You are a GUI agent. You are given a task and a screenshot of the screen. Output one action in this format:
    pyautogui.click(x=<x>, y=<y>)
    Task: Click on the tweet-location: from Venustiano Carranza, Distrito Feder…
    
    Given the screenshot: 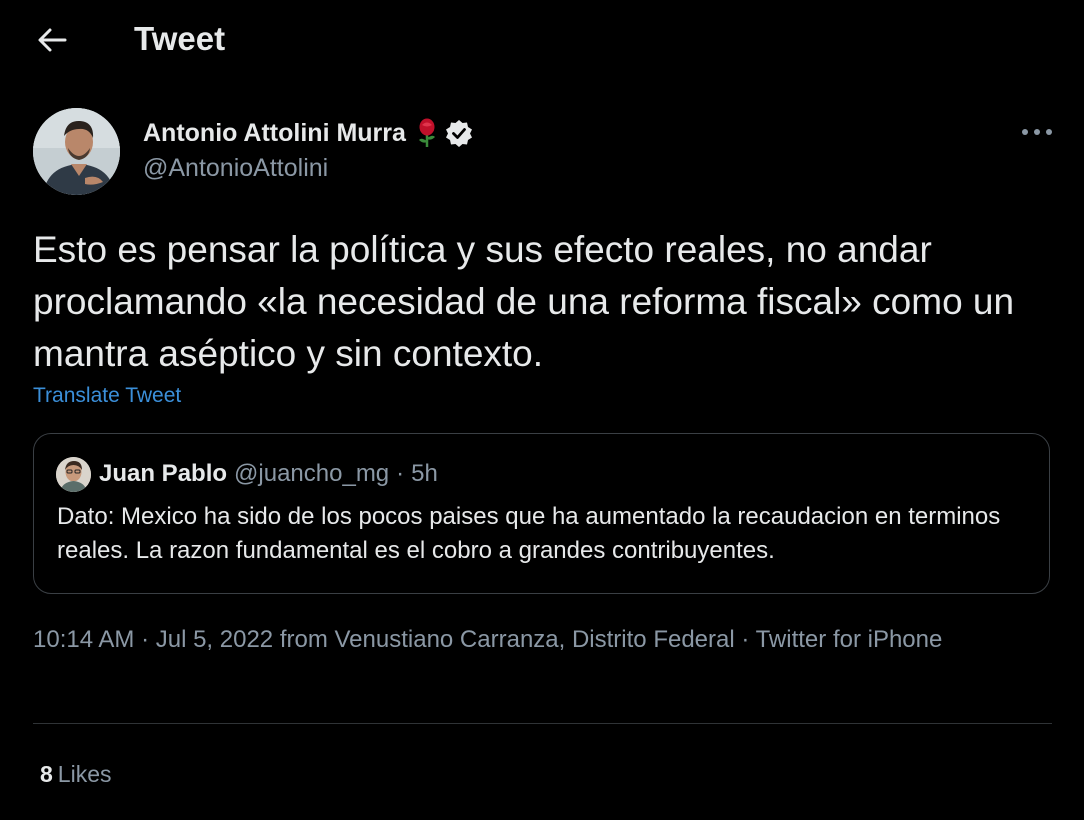 What is the action you would take?
    pyautogui.click(x=504, y=639)
    